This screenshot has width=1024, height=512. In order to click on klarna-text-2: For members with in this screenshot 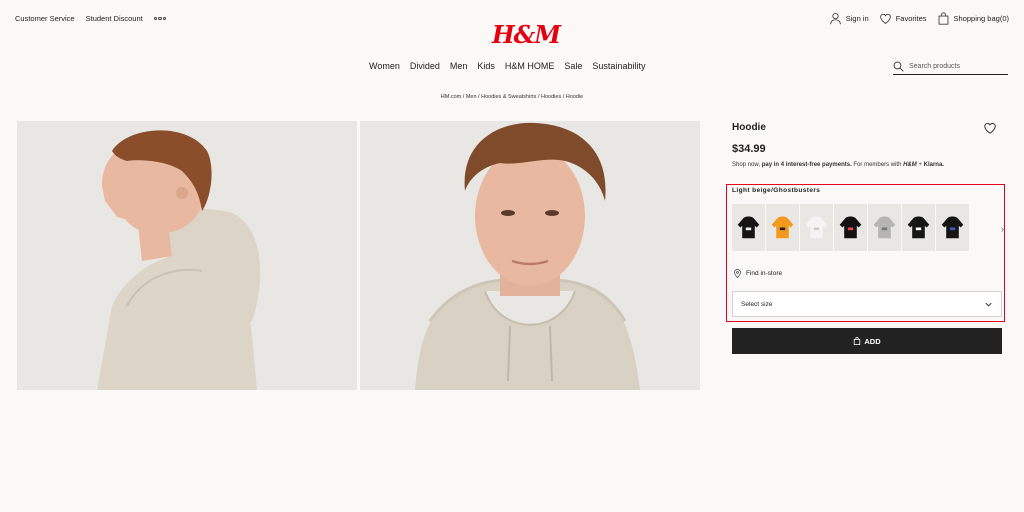, I will do `click(877, 165)`.